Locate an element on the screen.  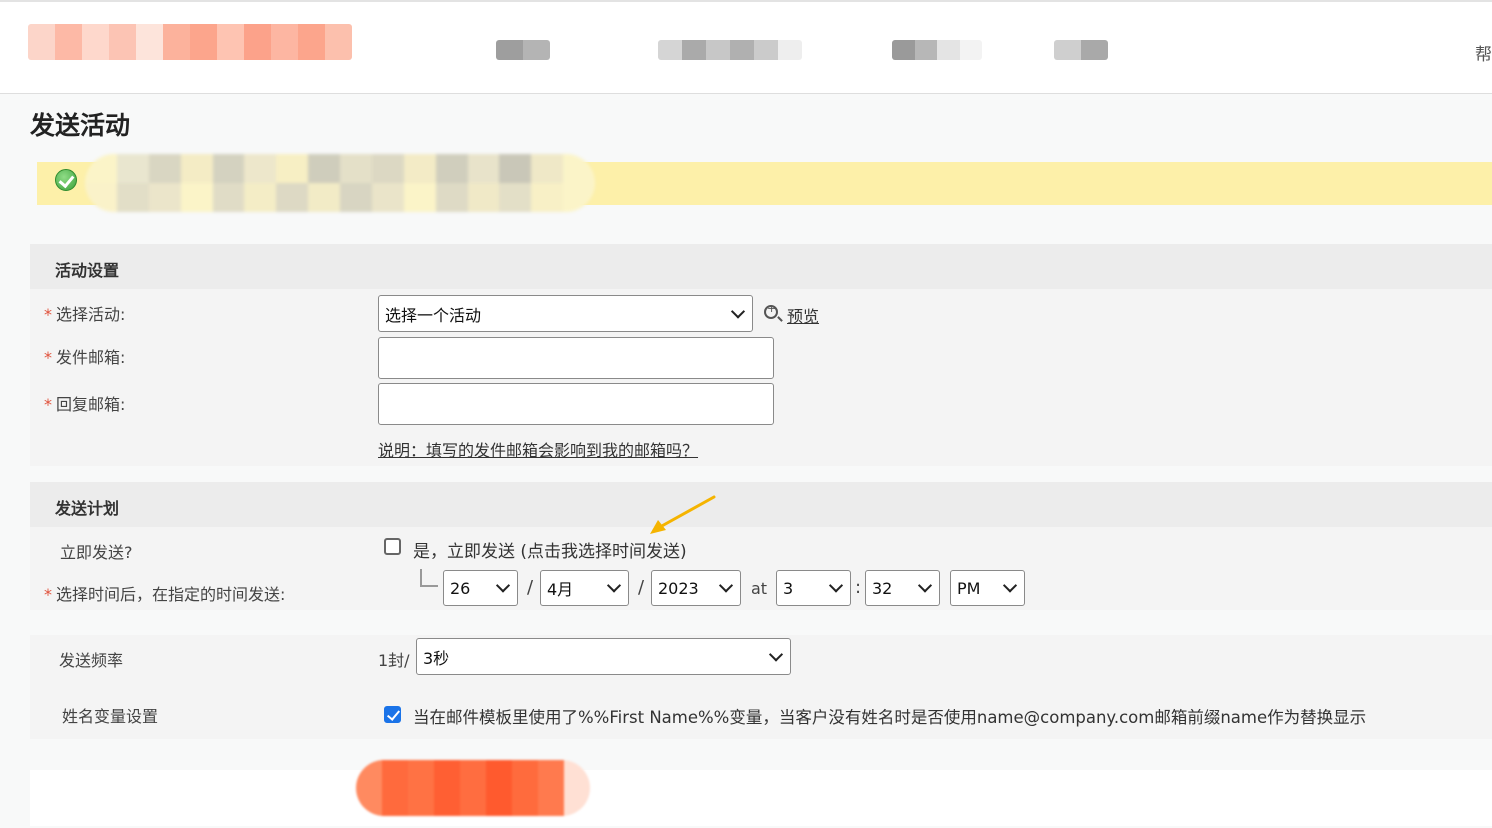
select-activity-label: * 选择活动: is located at coordinates (84, 313).